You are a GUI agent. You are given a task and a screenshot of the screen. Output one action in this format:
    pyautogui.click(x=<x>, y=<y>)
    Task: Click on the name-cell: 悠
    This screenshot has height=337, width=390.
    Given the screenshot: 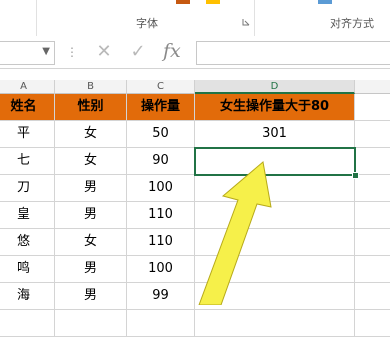 What is the action you would take?
    pyautogui.click(x=27, y=242)
    